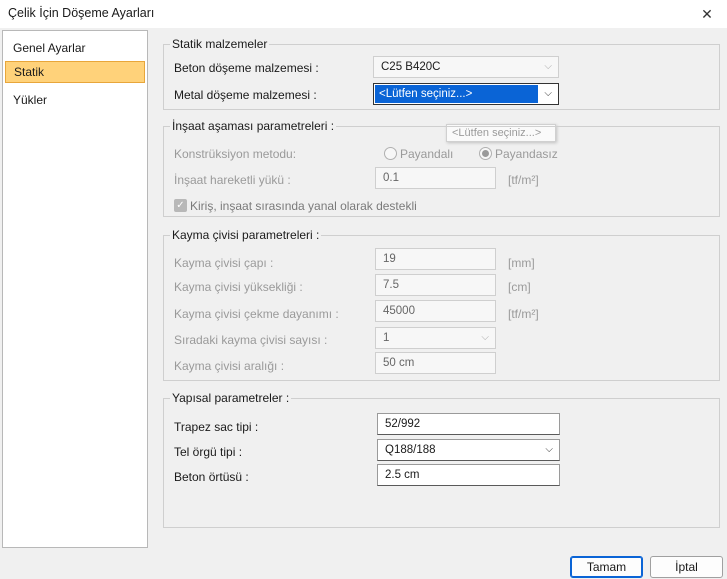 The width and height of the screenshot is (727, 579). I want to click on sidebar-item-genel-ayarlar: Genel Ayarlar, so click(75, 48).